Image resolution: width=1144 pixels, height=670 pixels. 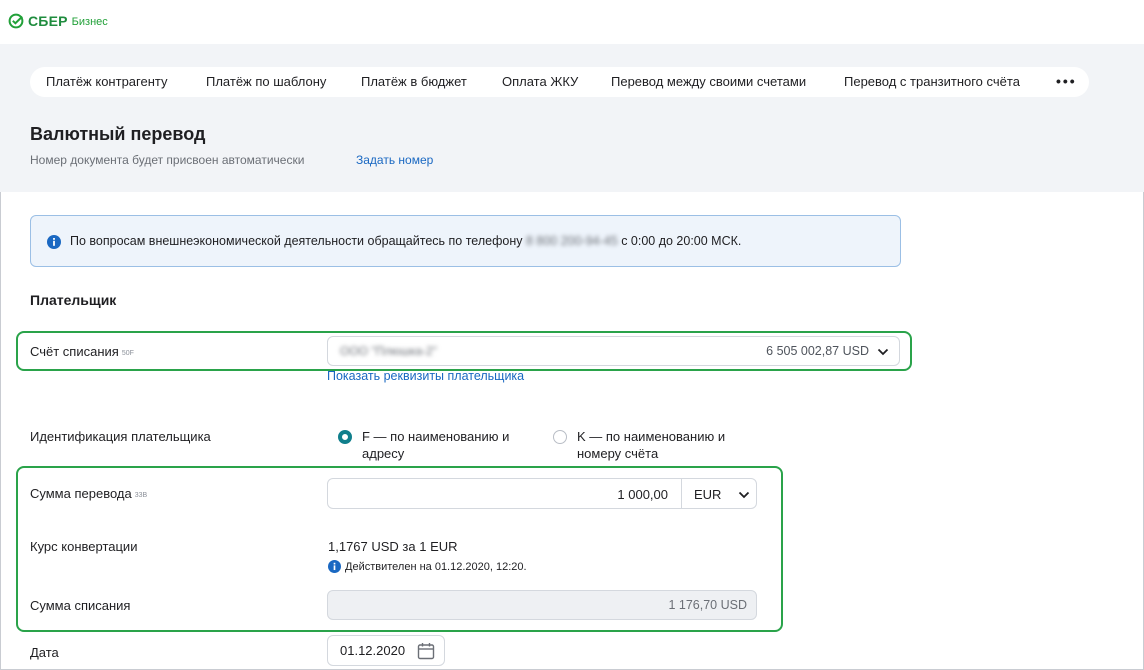 I want to click on account-label: Счёт списания 50F, so click(x=82, y=351).